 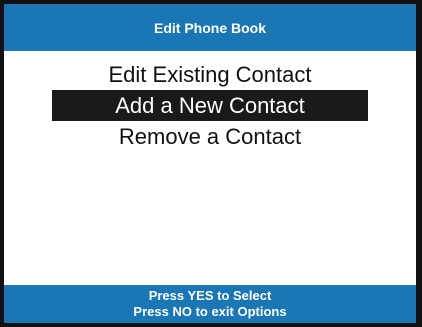 I want to click on menu-item-remove-contact: Remove a Contact, so click(x=210, y=136).